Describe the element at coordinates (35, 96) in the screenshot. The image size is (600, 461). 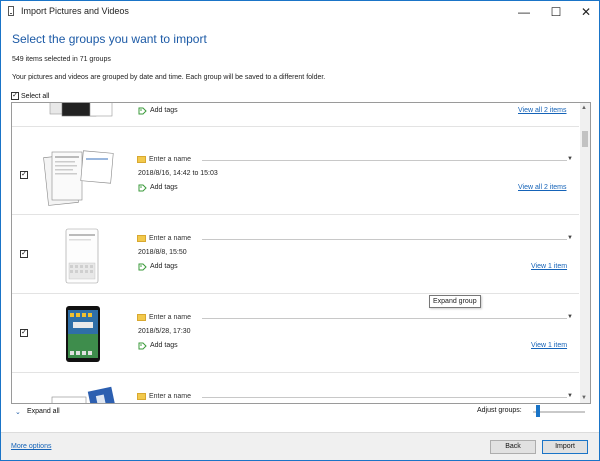
I see `select-all-label: Select all` at that location.